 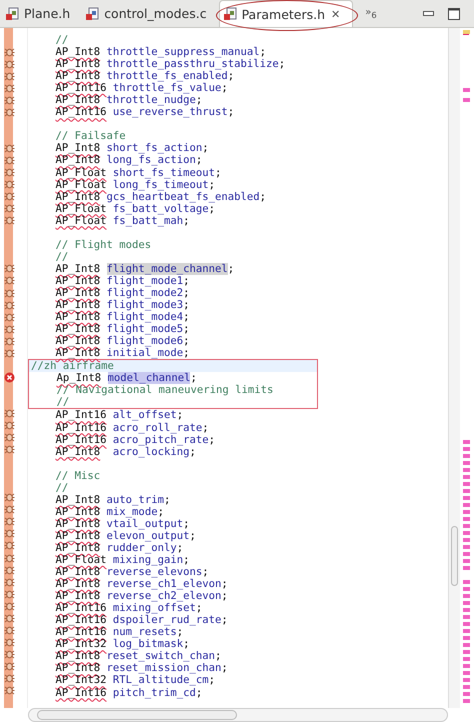 I want to click on variable-name: throttle_nudge, so click(x=151, y=100).